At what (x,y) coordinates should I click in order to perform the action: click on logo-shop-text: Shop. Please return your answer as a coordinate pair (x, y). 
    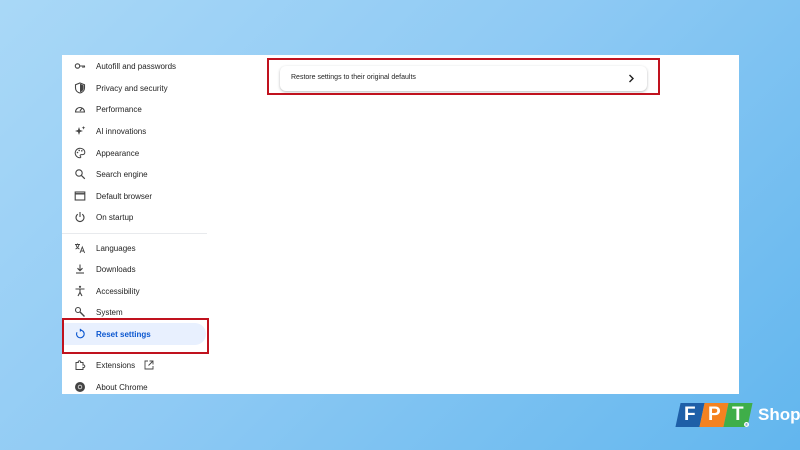
    Looking at the image, I should click on (779, 414).